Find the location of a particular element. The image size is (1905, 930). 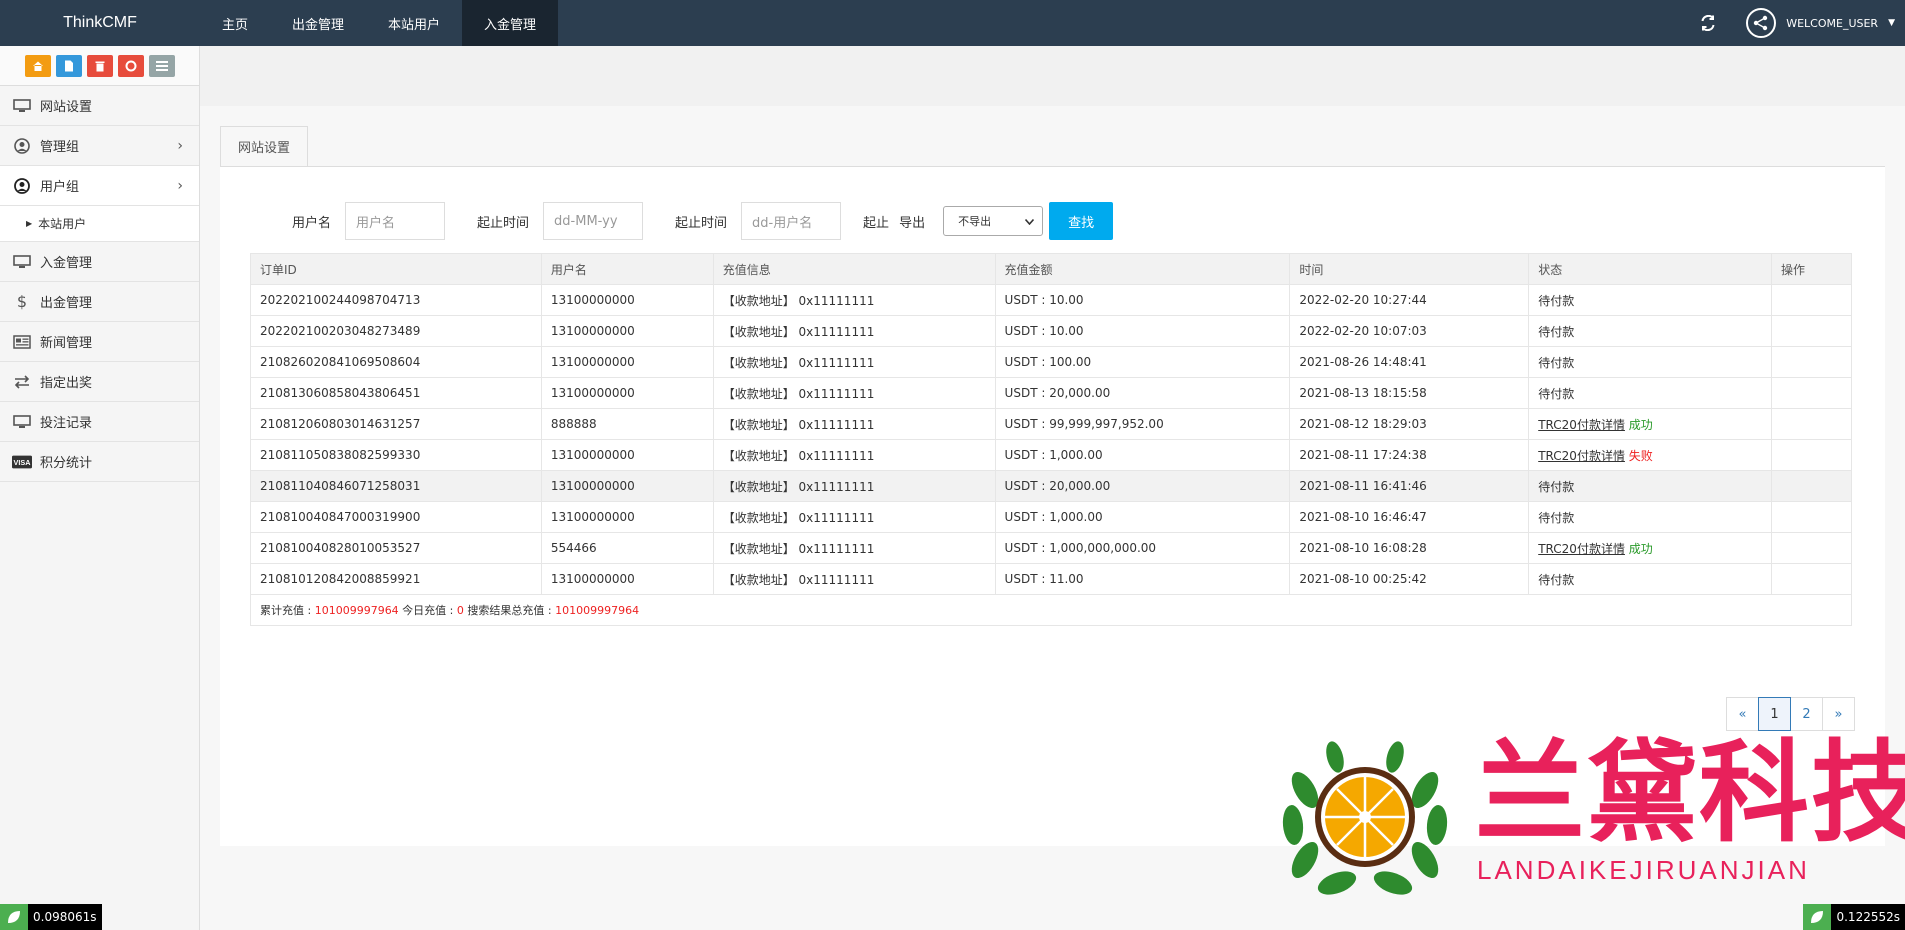

avatar is located at coordinates (1761, 23).